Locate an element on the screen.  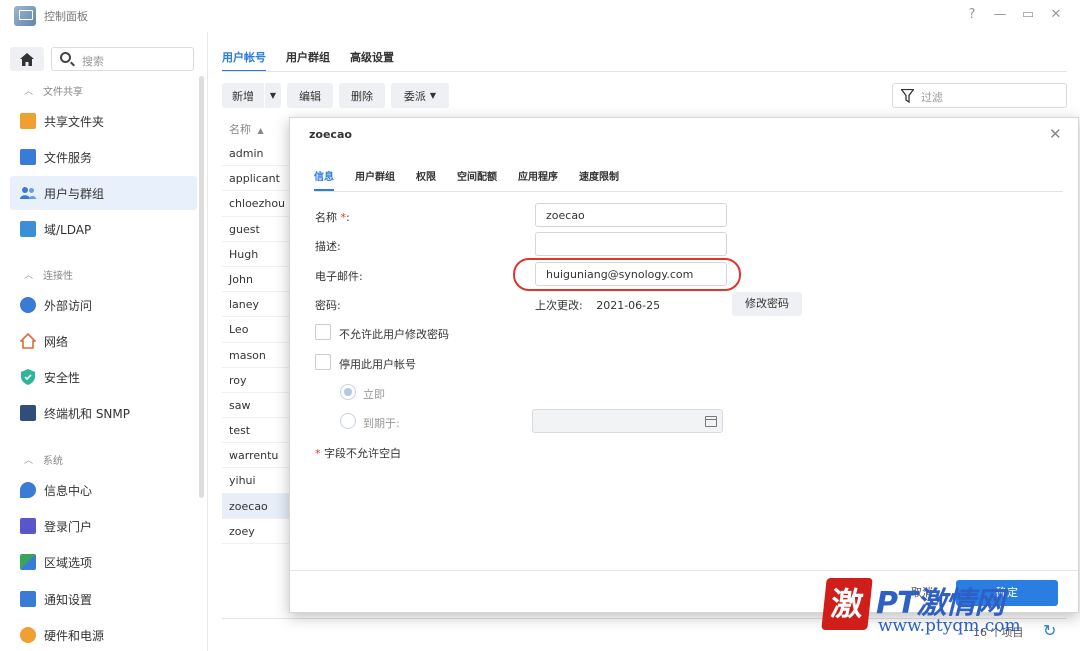
table-row: saw is located at coordinates (257, 406).